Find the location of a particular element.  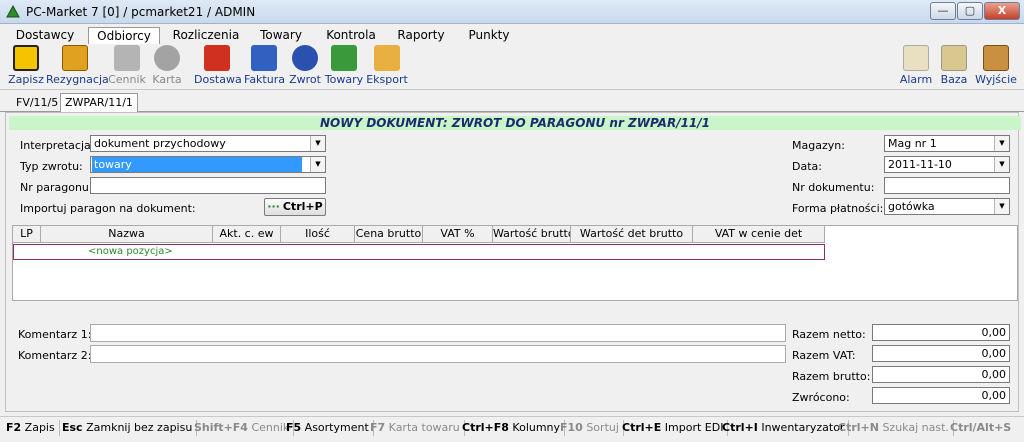

save-tool-button: Zapisz is located at coordinates (26, 67).